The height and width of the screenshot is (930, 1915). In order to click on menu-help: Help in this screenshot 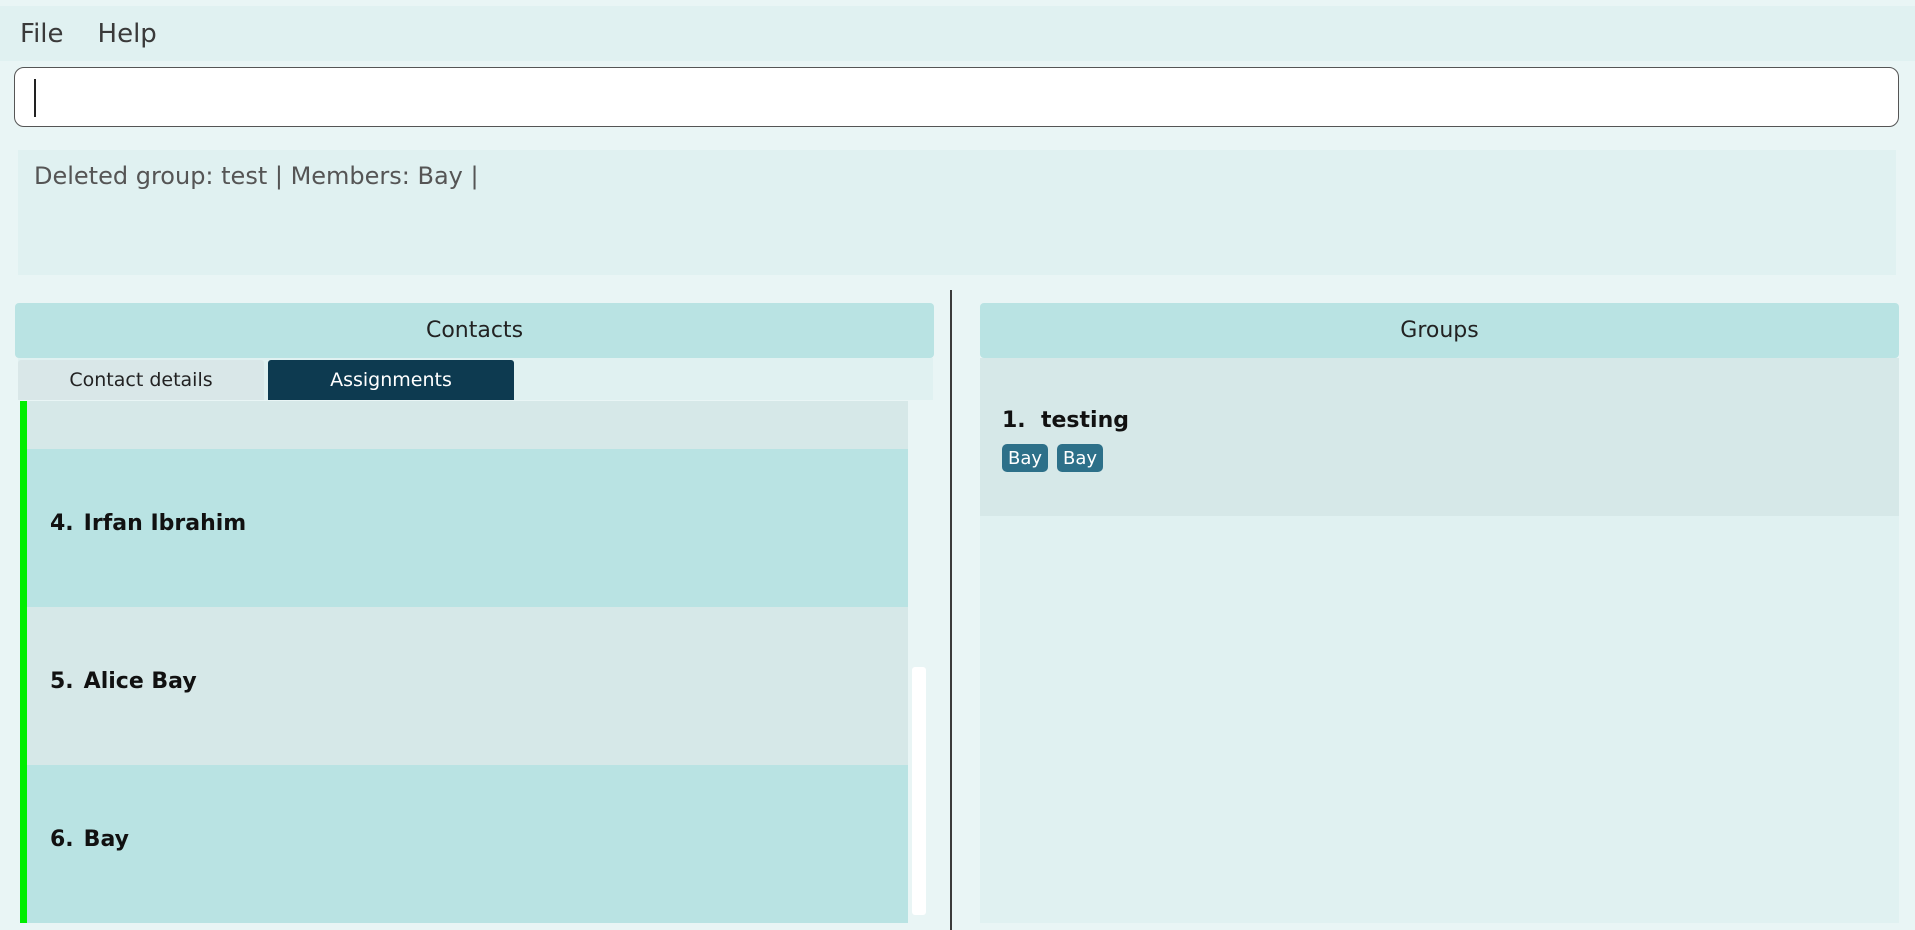, I will do `click(127, 34)`.